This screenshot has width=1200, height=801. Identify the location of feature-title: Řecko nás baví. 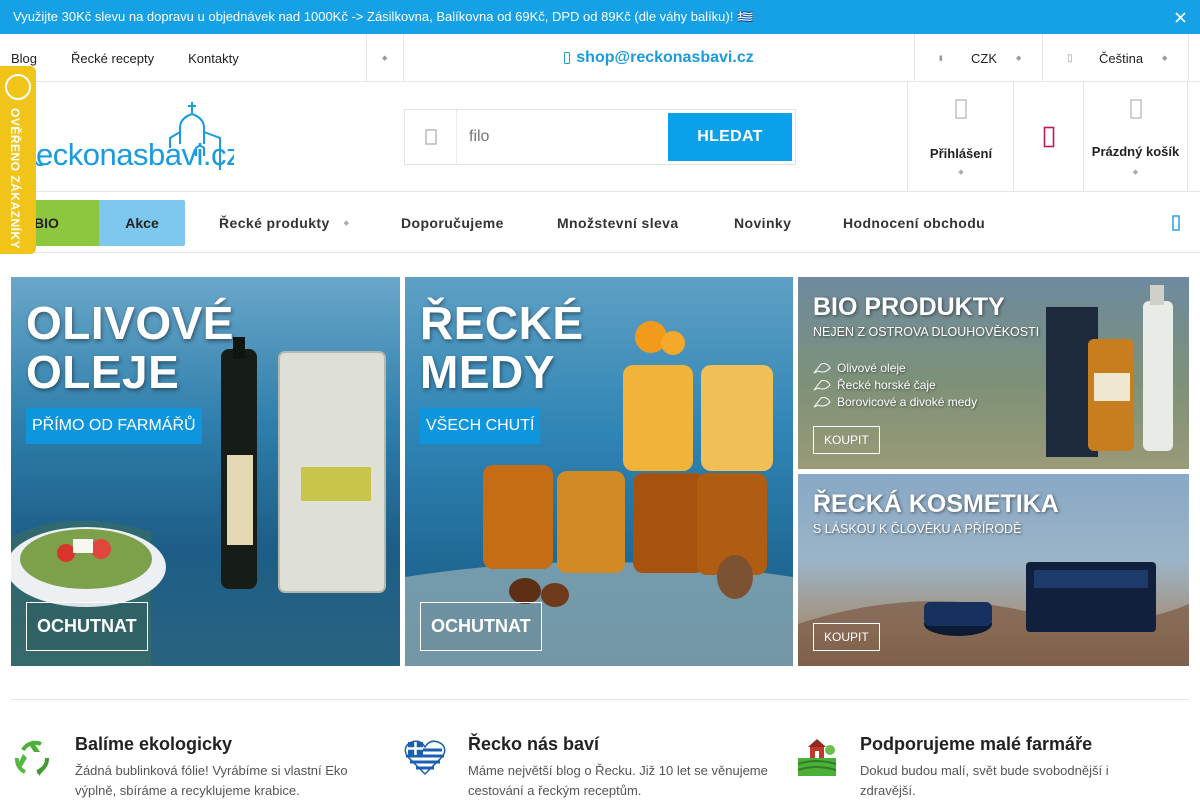
(534, 744).